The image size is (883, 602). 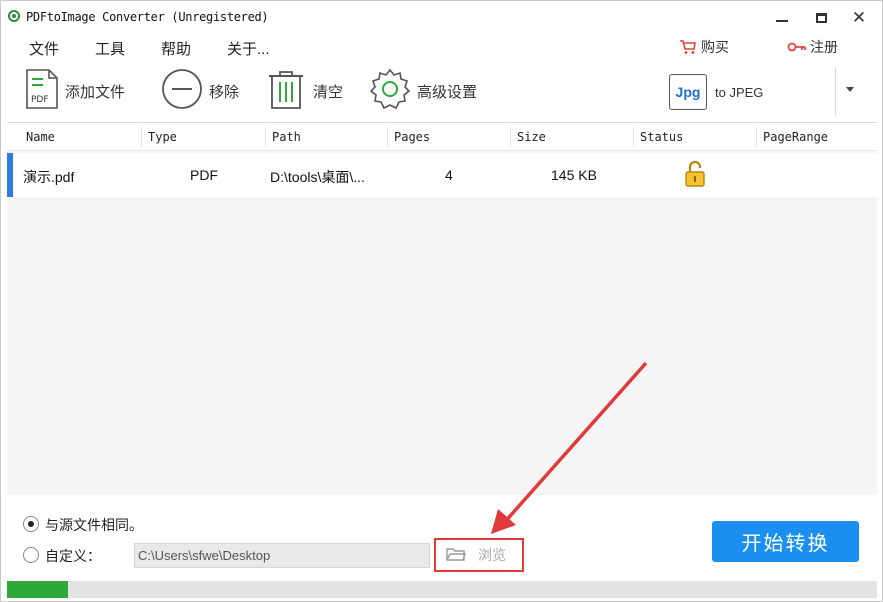 What do you see at coordinates (40, 100) in the screenshot?
I see `svg-text: PDF` at bounding box center [40, 100].